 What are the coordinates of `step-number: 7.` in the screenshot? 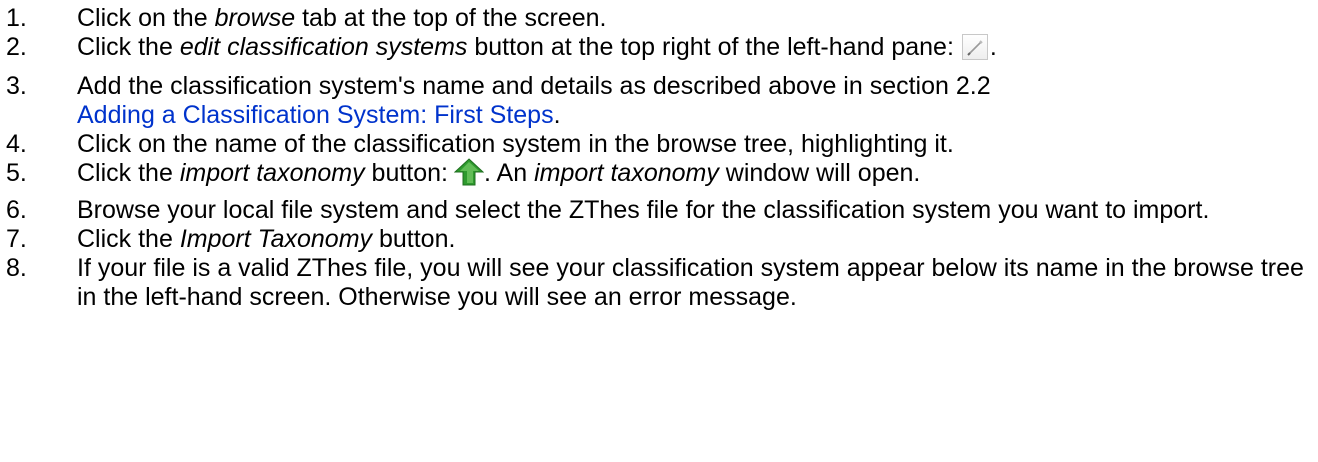 It's located at (16, 239).